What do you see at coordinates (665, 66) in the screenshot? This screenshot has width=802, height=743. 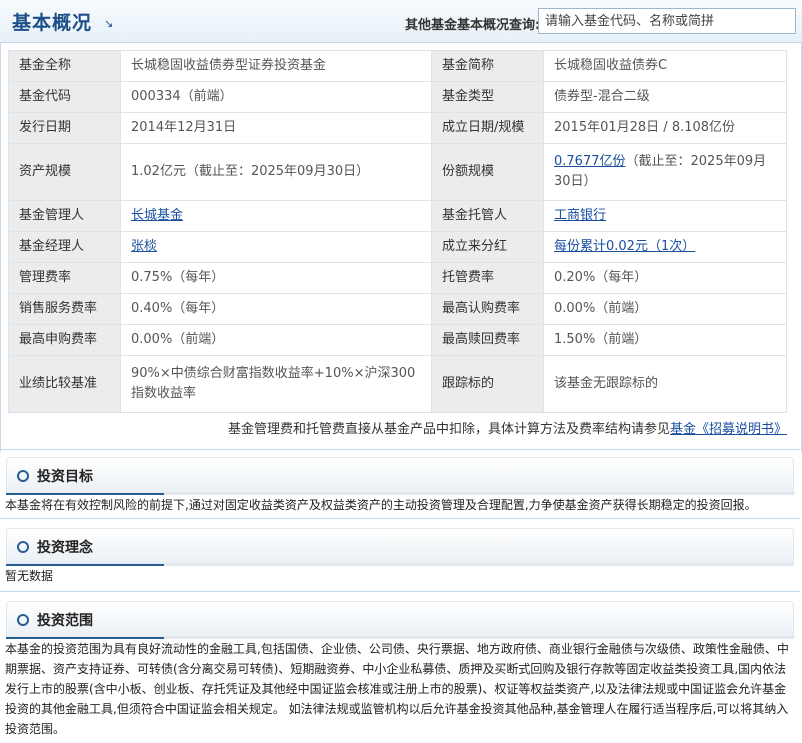 I see `value-short-name: 长城稳固收益债券C` at bounding box center [665, 66].